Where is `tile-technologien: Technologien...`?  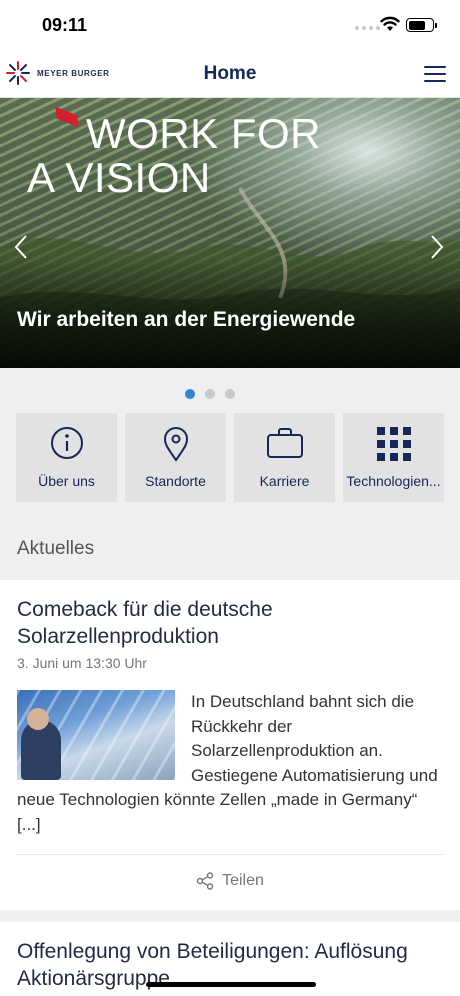
tile-technologien: Technologien... is located at coordinates (393, 457).